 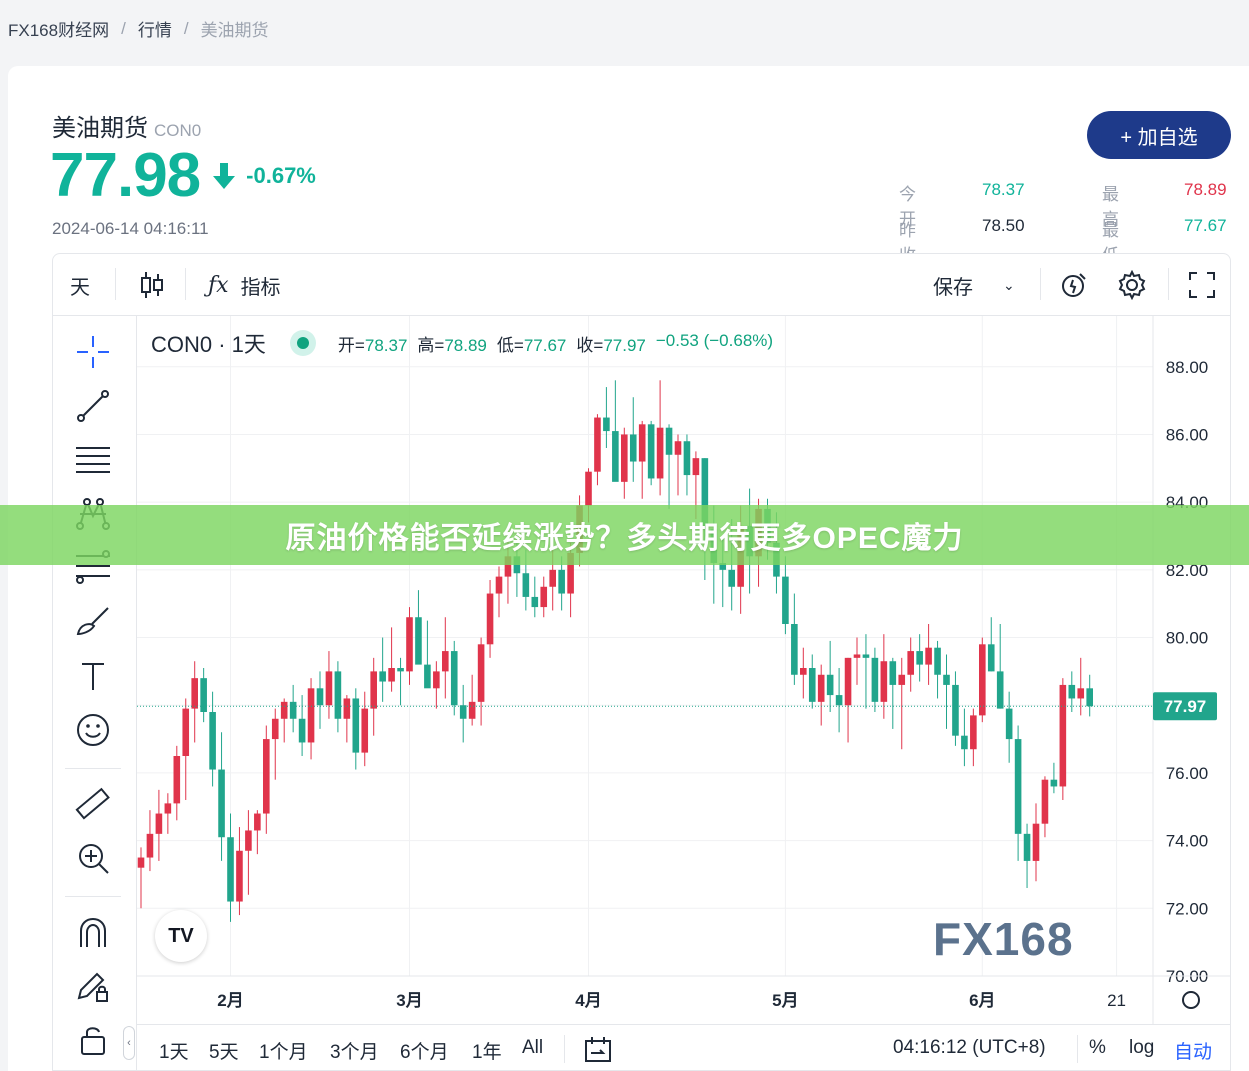 I want to click on horizontal-lines-icon, so click(x=93, y=460).